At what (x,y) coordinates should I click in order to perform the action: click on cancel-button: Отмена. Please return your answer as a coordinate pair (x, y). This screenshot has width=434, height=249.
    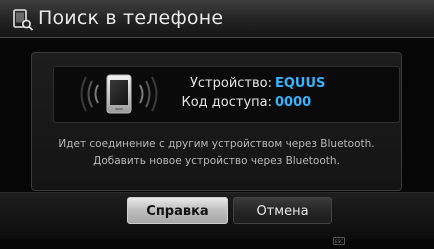
    Looking at the image, I should click on (282, 210).